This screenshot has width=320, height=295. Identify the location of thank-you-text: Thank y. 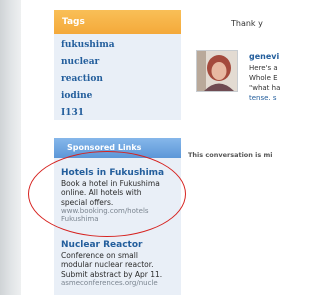
(247, 23).